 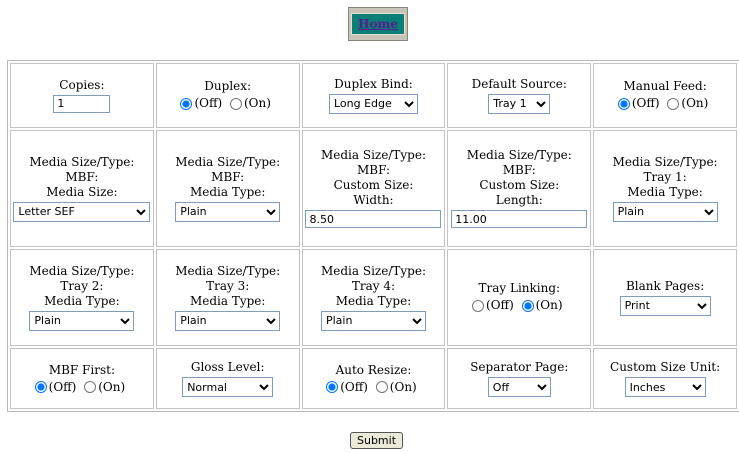 What do you see at coordinates (228, 86) in the screenshot?
I see `duplex-label: Duplex:` at bounding box center [228, 86].